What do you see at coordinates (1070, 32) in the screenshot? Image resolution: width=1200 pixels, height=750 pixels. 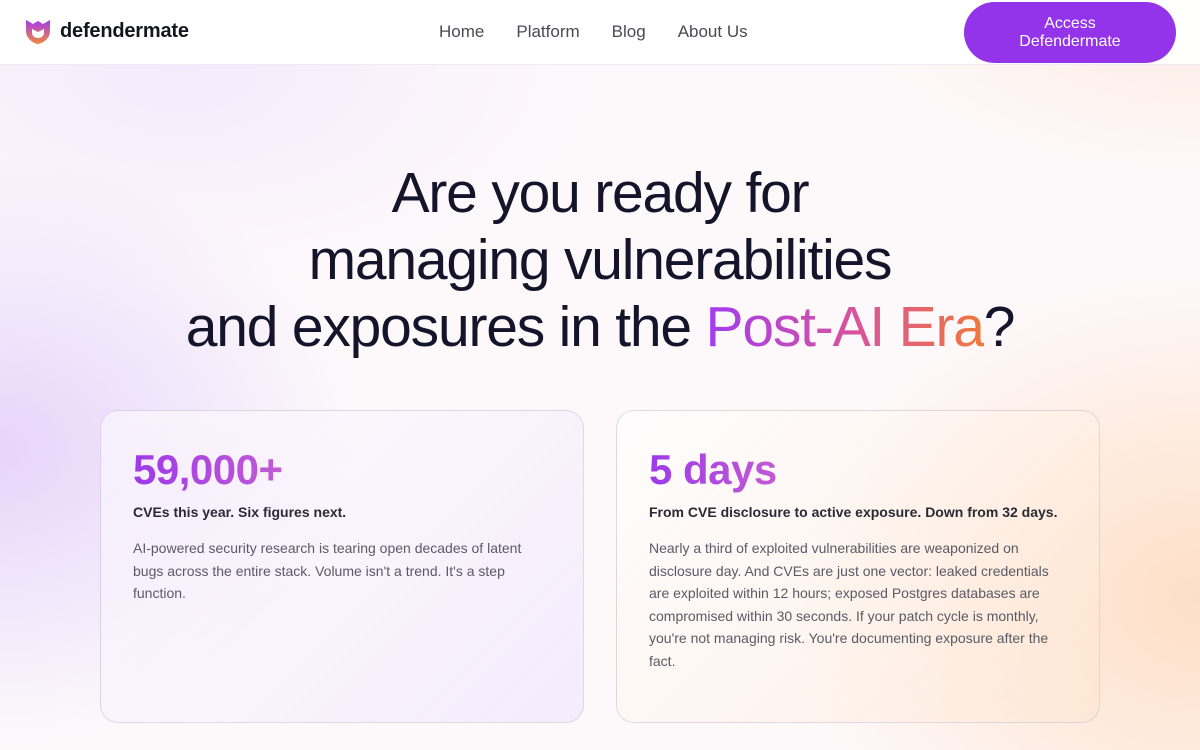 I see `access-defendermate-button: Access Defendermate` at bounding box center [1070, 32].